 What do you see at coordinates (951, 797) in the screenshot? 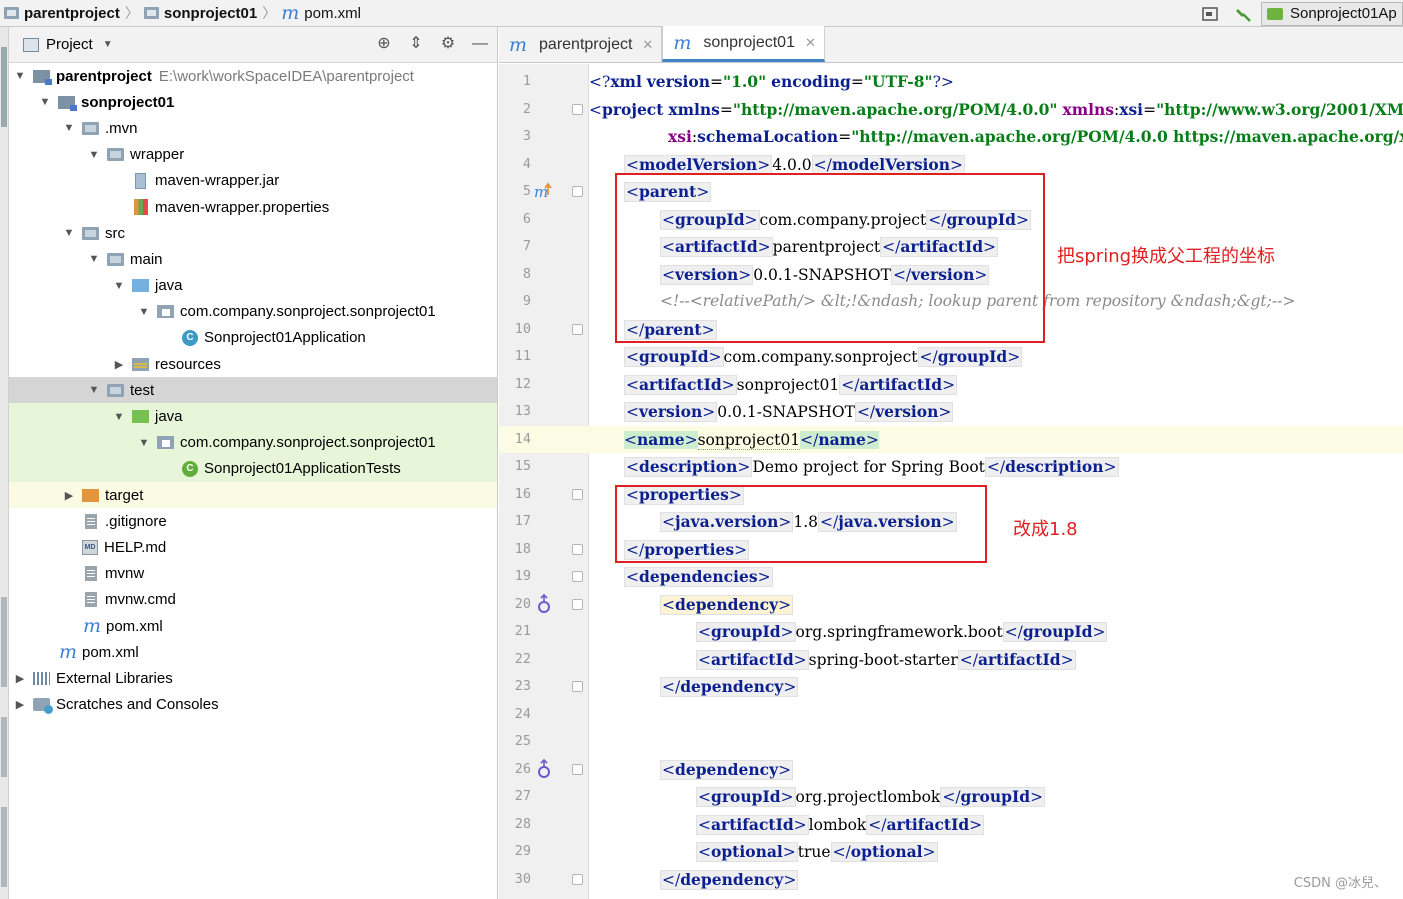
I see `code-line: 27 <groupId> org.projectlombok </groupId>` at bounding box center [951, 797].